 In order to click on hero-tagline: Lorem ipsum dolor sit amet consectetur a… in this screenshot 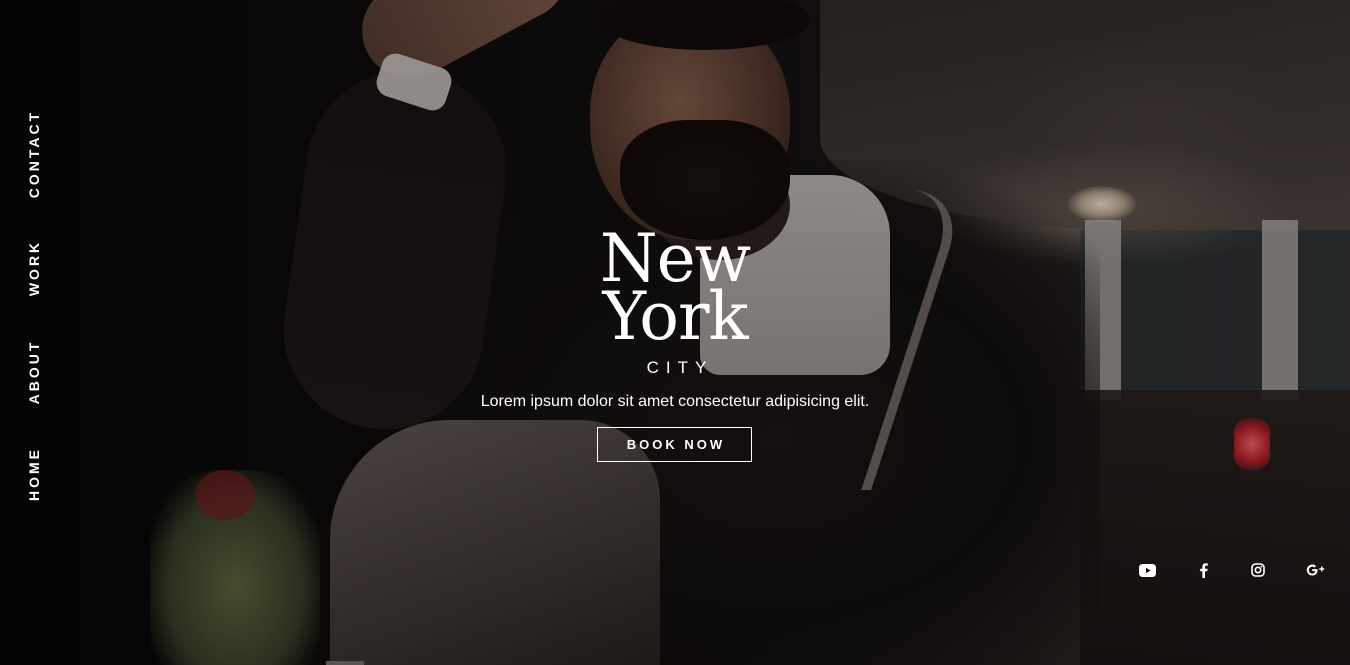, I will do `click(675, 401)`.